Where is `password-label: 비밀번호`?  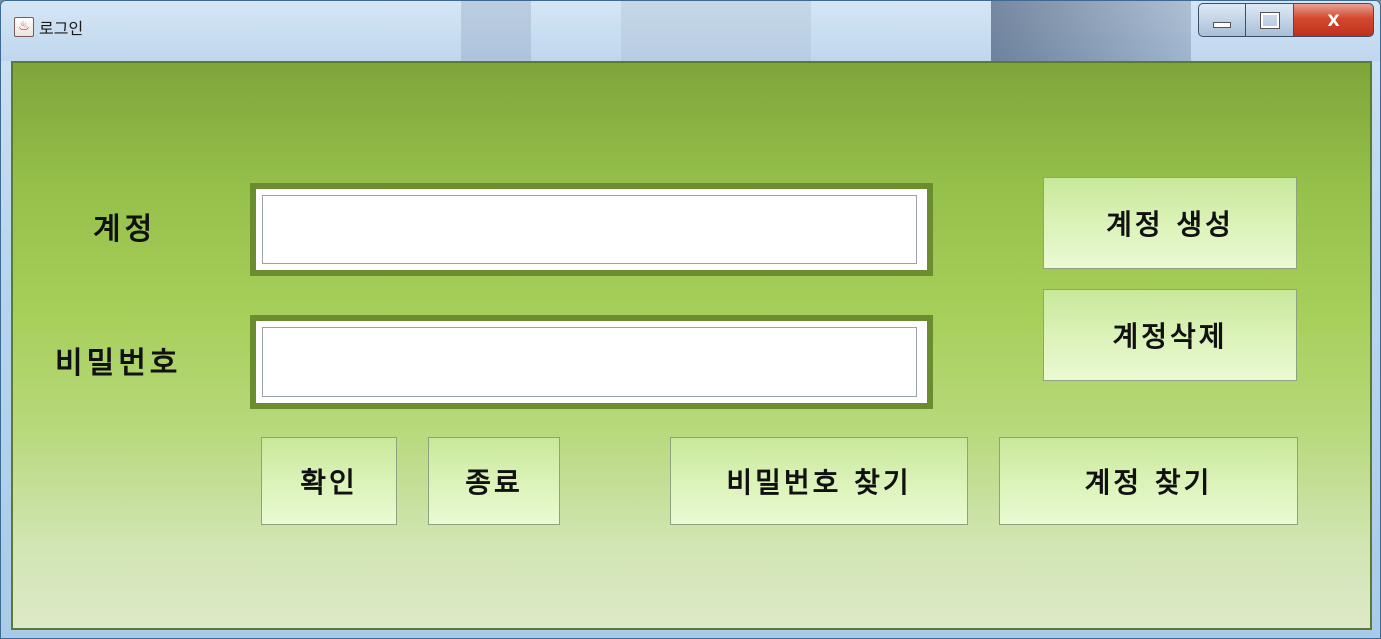
password-label: 비밀번호 is located at coordinates (118, 363).